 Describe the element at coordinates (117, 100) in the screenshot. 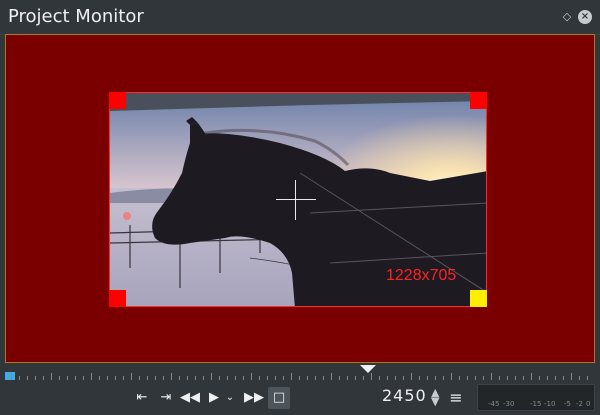

I see `resize-handle-top-left` at that location.